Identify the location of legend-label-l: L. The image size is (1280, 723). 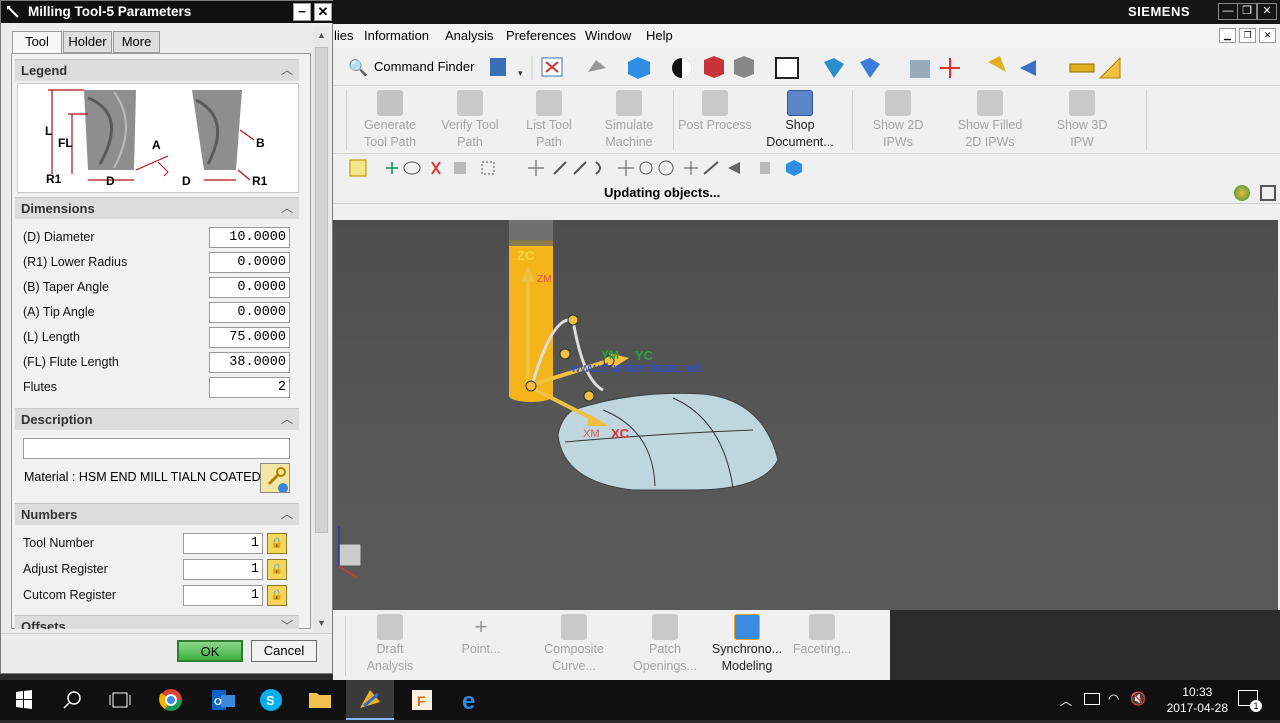
(49, 131).